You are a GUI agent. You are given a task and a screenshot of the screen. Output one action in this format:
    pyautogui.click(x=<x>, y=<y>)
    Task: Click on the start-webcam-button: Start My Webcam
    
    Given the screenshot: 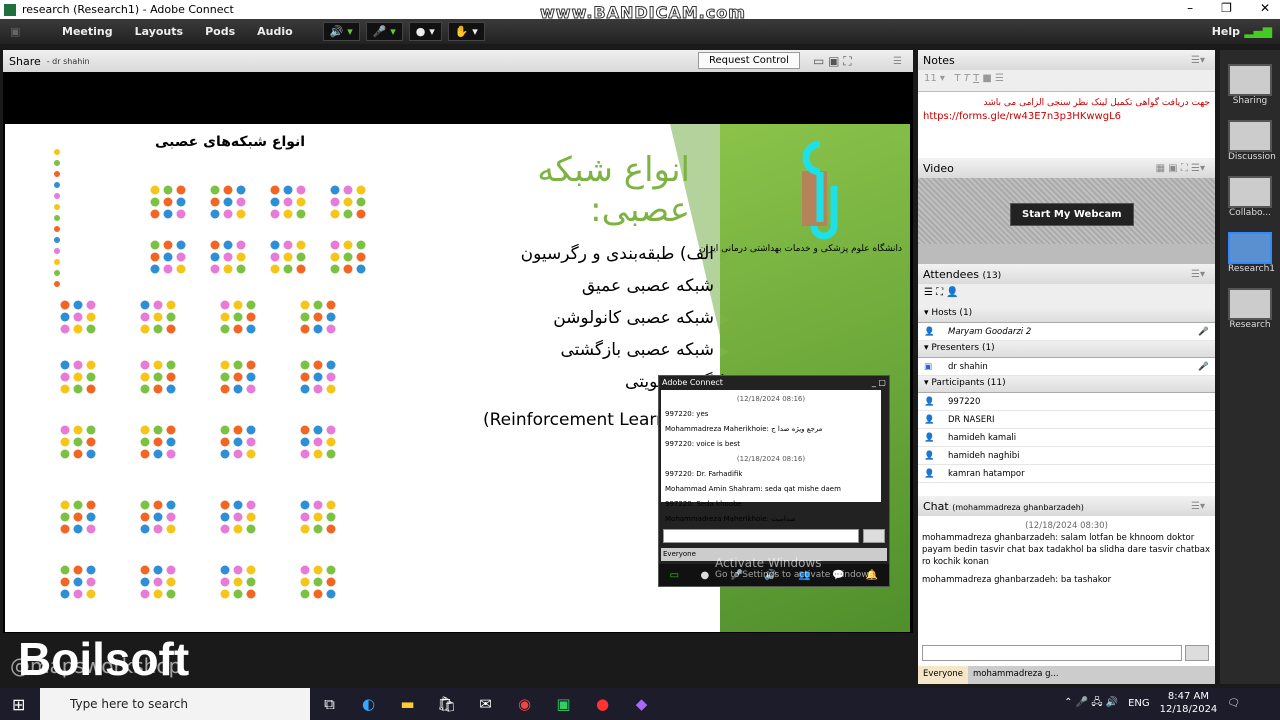 What is the action you would take?
    pyautogui.click(x=1072, y=214)
    